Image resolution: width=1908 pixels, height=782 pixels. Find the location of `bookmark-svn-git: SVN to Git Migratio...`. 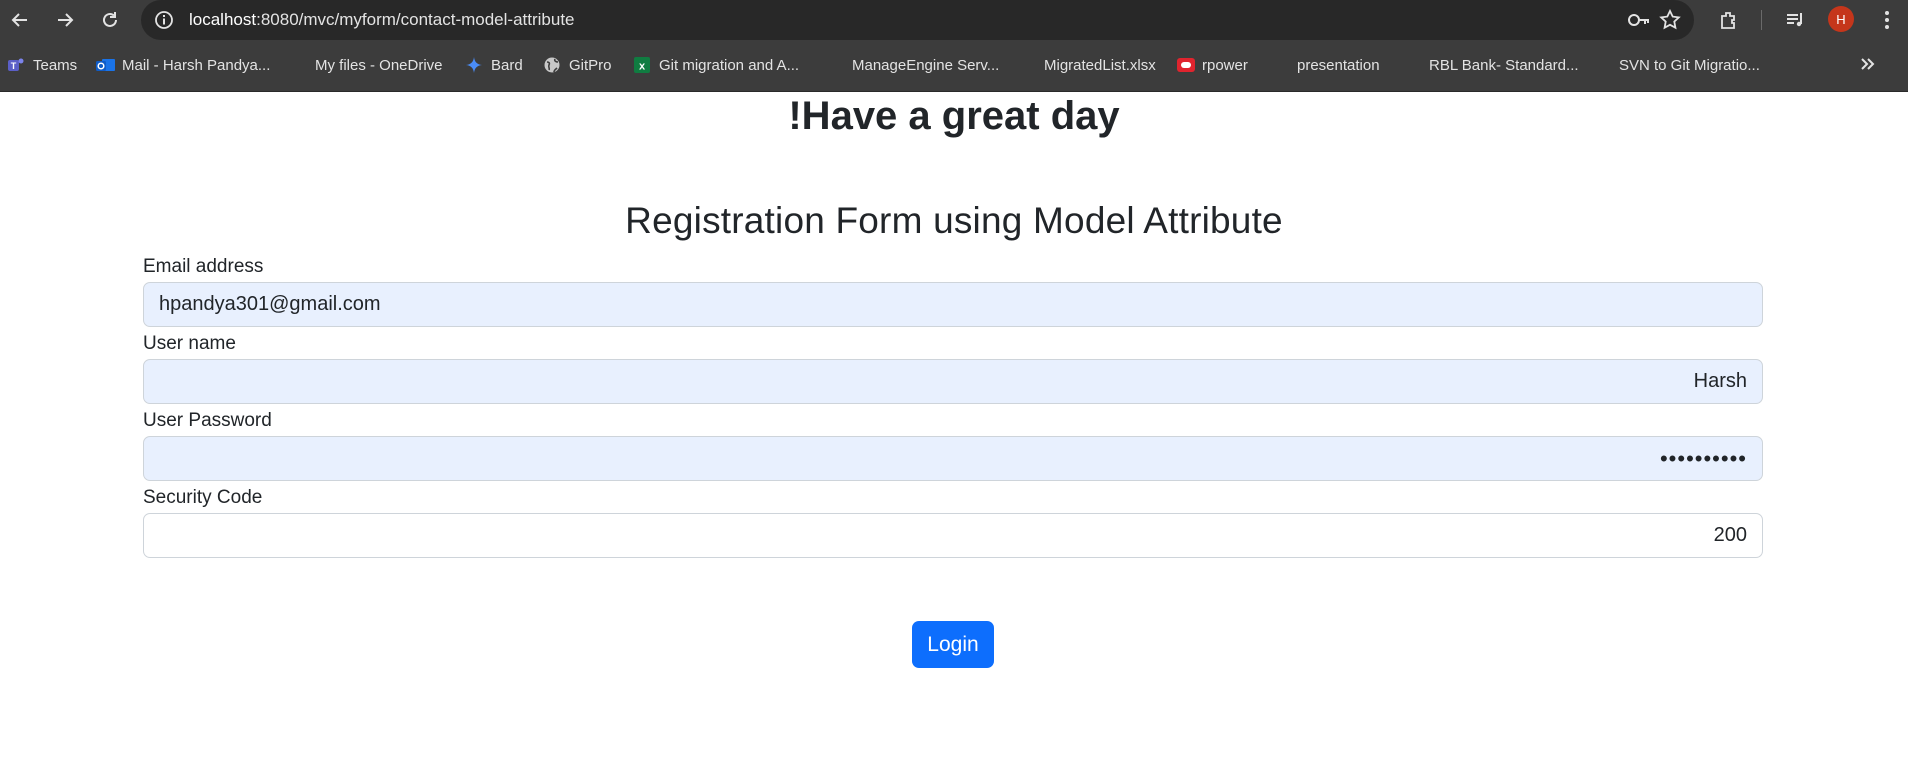

bookmark-svn-git: SVN to Git Migratio... is located at coordinates (1676, 65).